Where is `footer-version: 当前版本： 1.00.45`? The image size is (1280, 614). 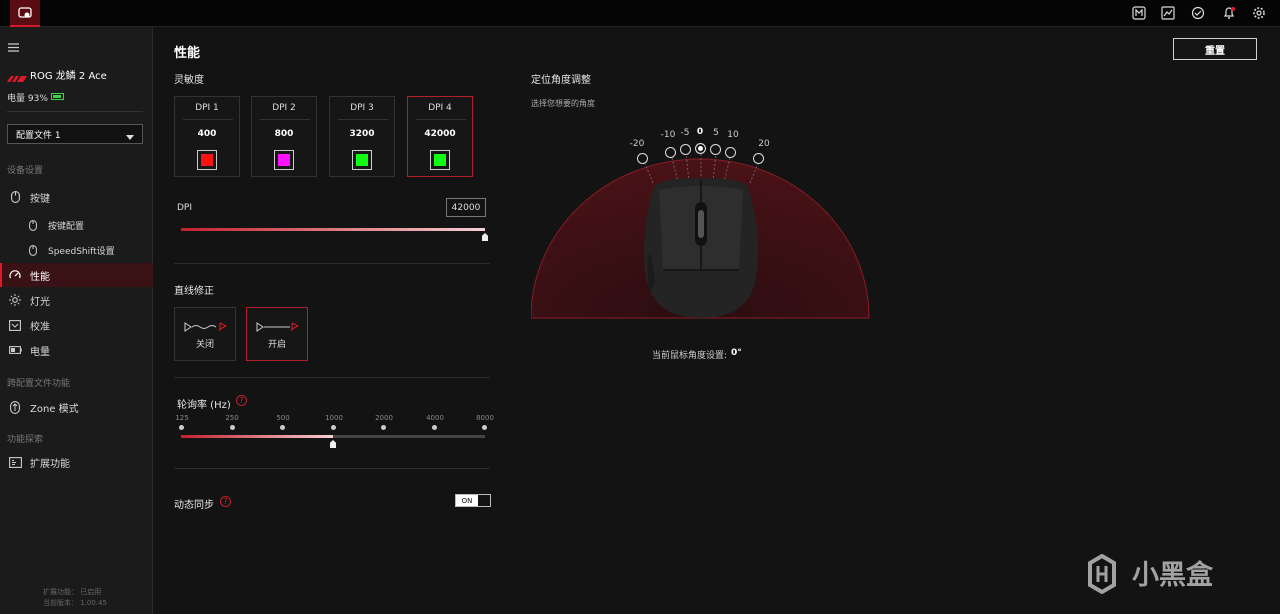 footer-version: 当前版本： 1.00.45 is located at coordinates (75, 603).